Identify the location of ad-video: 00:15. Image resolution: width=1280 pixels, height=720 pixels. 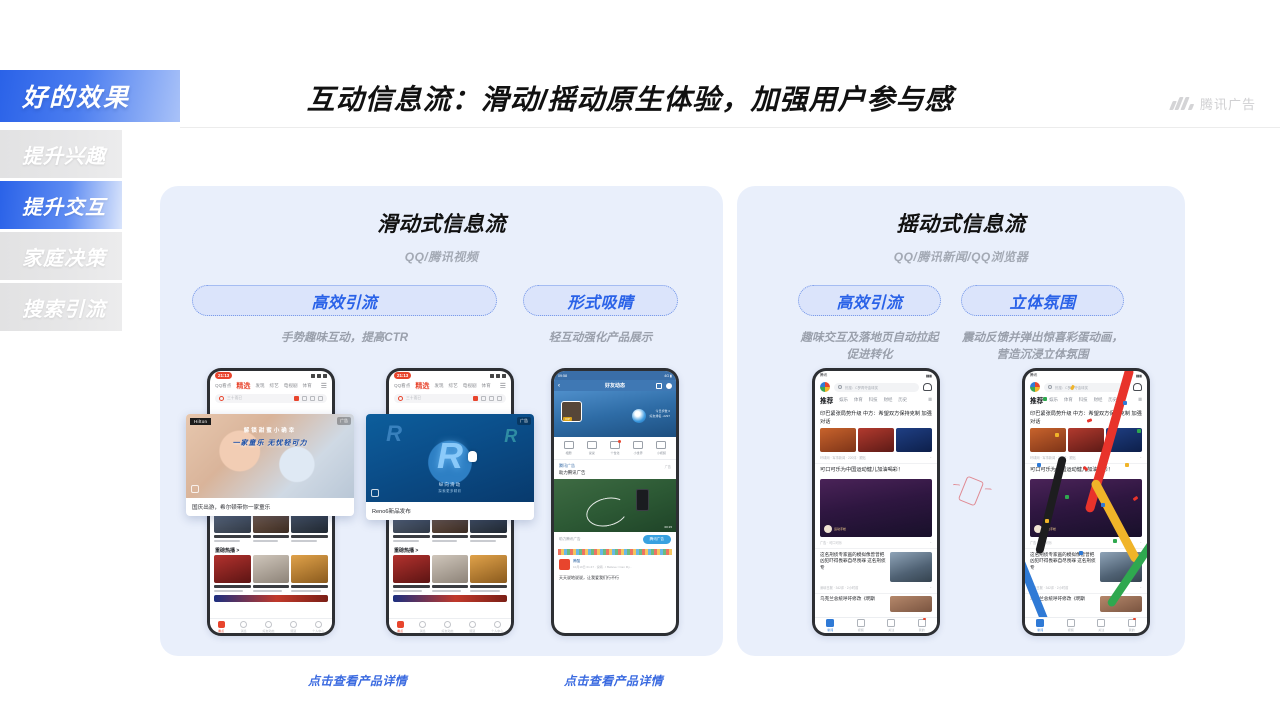
(615, 505).